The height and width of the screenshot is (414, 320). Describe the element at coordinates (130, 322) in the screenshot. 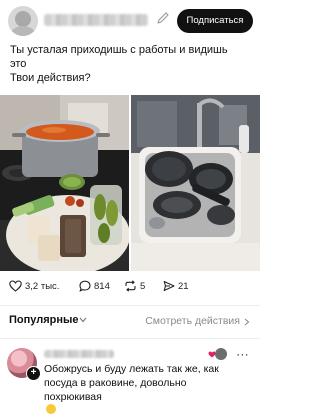

I see `comments-toolbar: Популярные Смотреть действия` at that location.